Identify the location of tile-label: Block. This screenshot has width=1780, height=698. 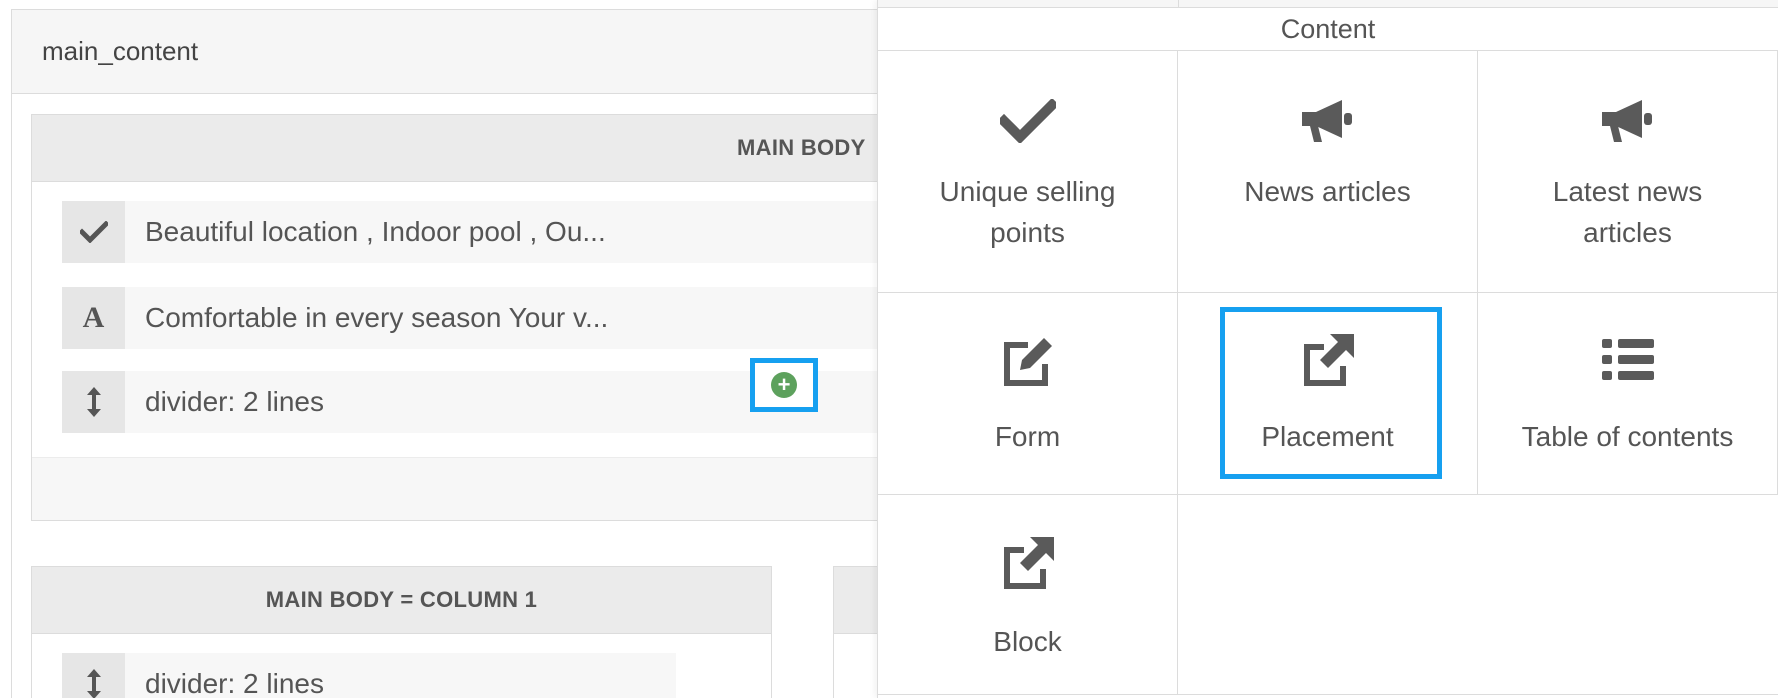
(1027, 641).